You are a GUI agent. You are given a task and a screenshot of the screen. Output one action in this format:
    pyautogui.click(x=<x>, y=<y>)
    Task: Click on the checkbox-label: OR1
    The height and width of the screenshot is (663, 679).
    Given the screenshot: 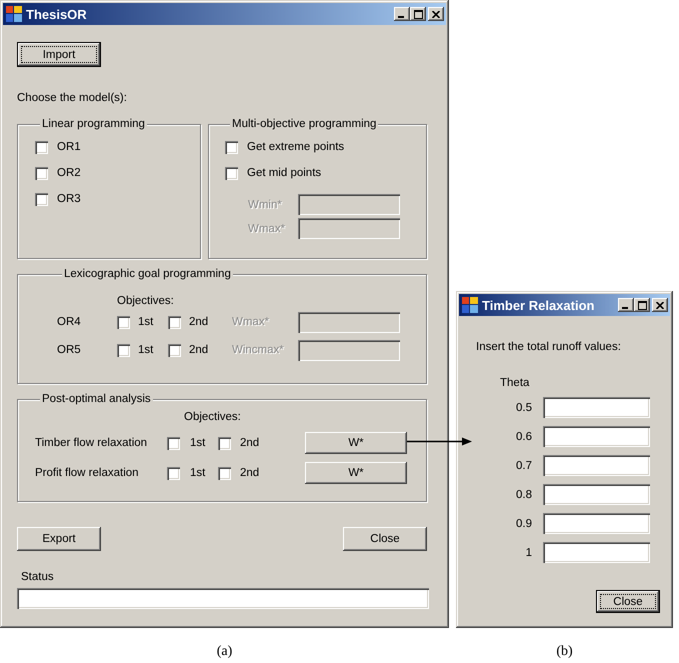 What is the action you would take?
    pyautogui.click(x=69, y=147)
    